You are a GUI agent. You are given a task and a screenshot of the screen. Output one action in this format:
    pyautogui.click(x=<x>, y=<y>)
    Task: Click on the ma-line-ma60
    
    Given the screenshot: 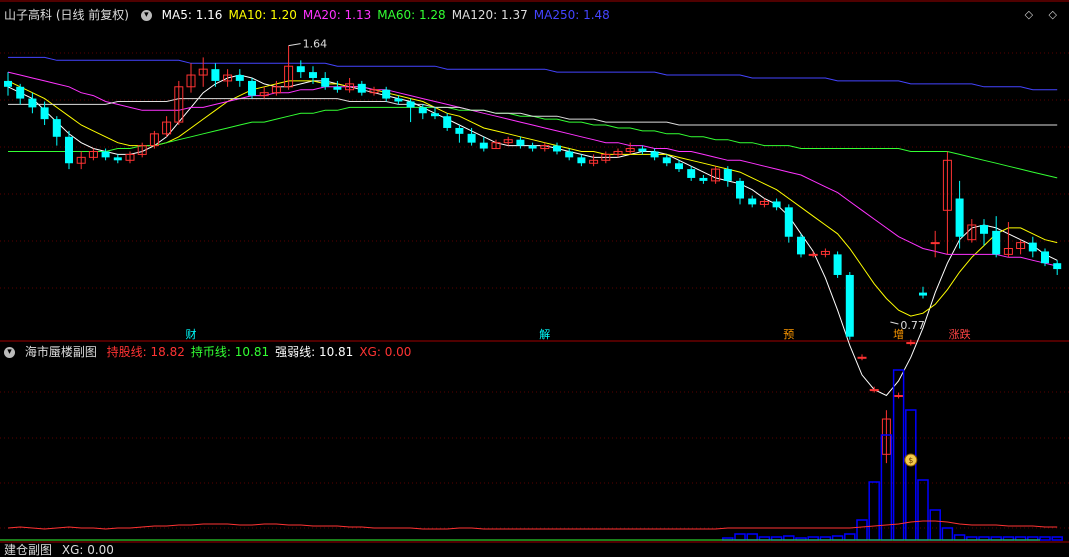 What is the action you would take?
    pyautogui.click(x=533, y=142)
    